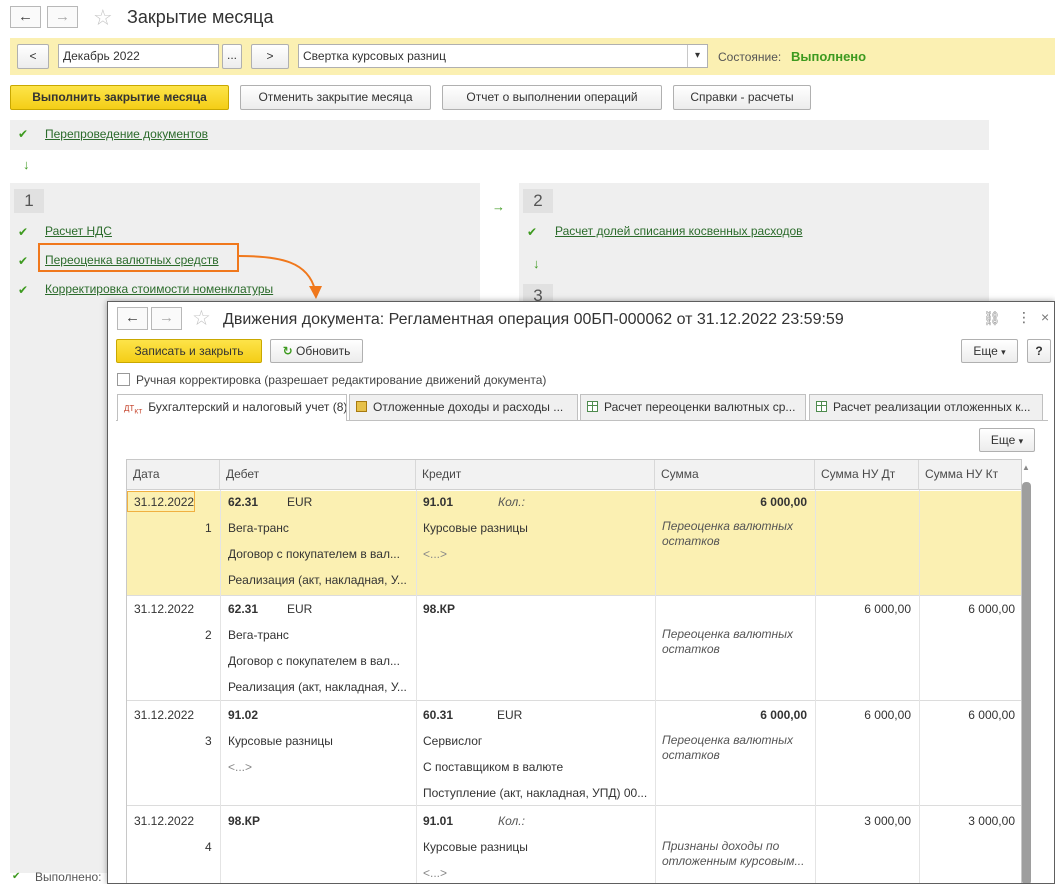  Describe the element at coordinates (453, 741) in the screenshot. I see `credit-subconto-1: Сервислог` at that location.